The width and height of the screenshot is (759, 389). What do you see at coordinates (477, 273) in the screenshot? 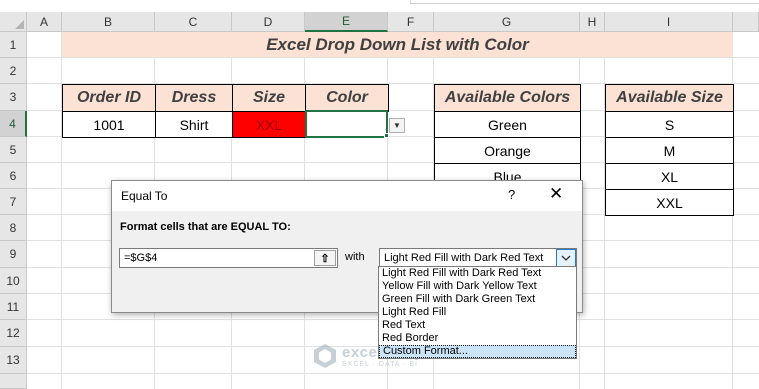
I see `format-option: Light Red Fill with Dark Red Text` at bounding box center [477, 273].